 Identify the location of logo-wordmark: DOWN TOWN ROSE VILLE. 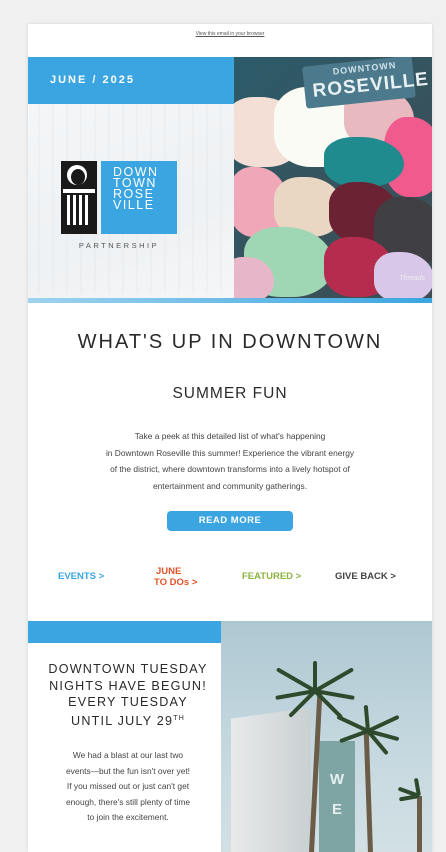
(139, 197).